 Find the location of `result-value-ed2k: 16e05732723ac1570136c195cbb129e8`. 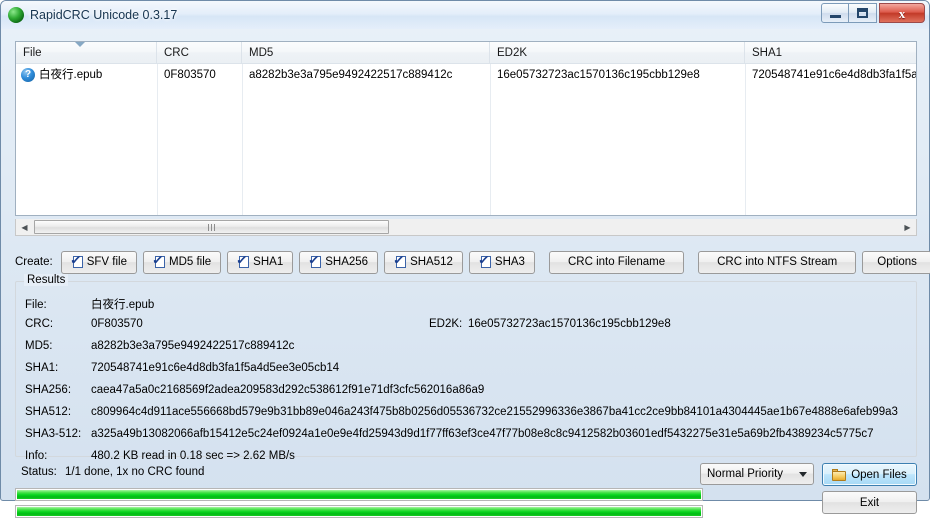

result-value-ed2k: 16e05732723ac1570136c195cbb129e8 is located at coordinates (569, 324).